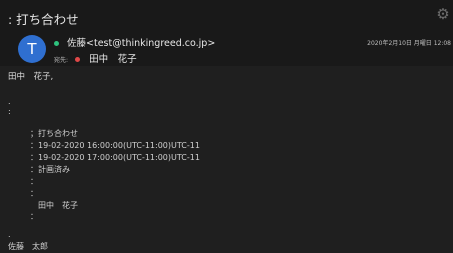  Describe the element at coordinates (58, 205) in the screenshot. I see `body-line: 田中 花子` at that location.